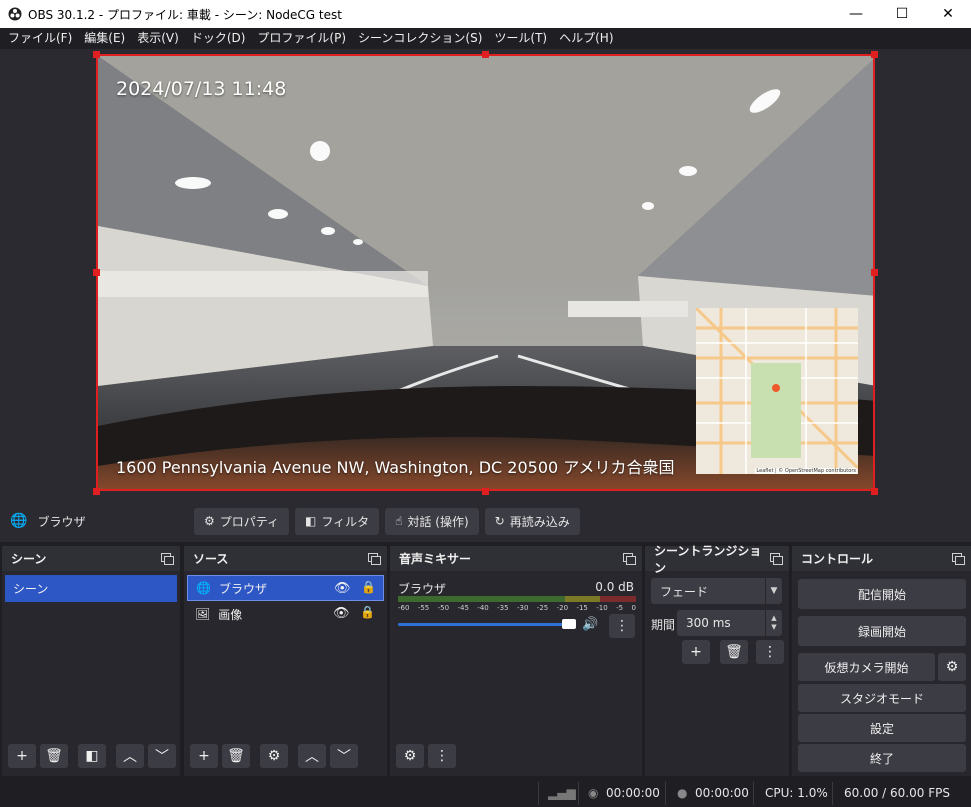 The height and width of the screenshot is (807, 971). I want to click on menu-help: ヘルプ(H), so click(586, 38).